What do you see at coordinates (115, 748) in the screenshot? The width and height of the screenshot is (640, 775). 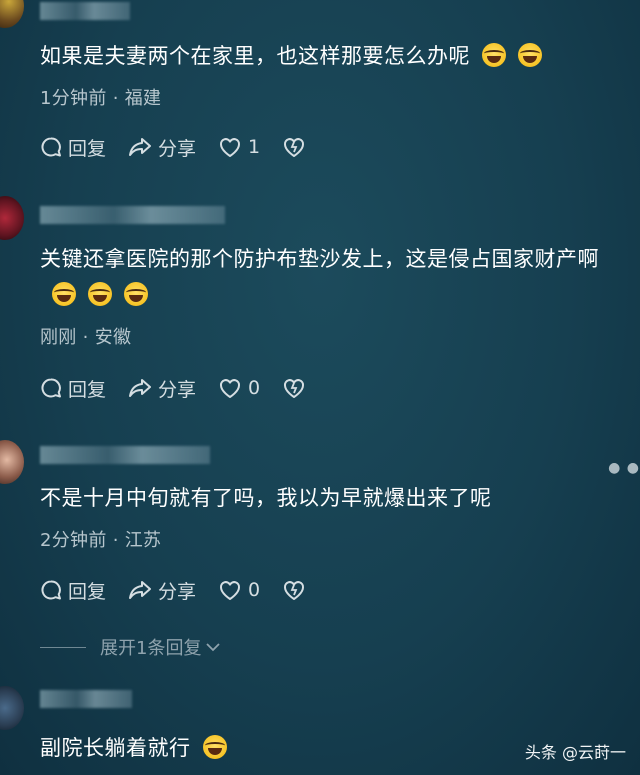 I see `comment-text-content: 副院长躺着就行` at bounding box center [115, 748].